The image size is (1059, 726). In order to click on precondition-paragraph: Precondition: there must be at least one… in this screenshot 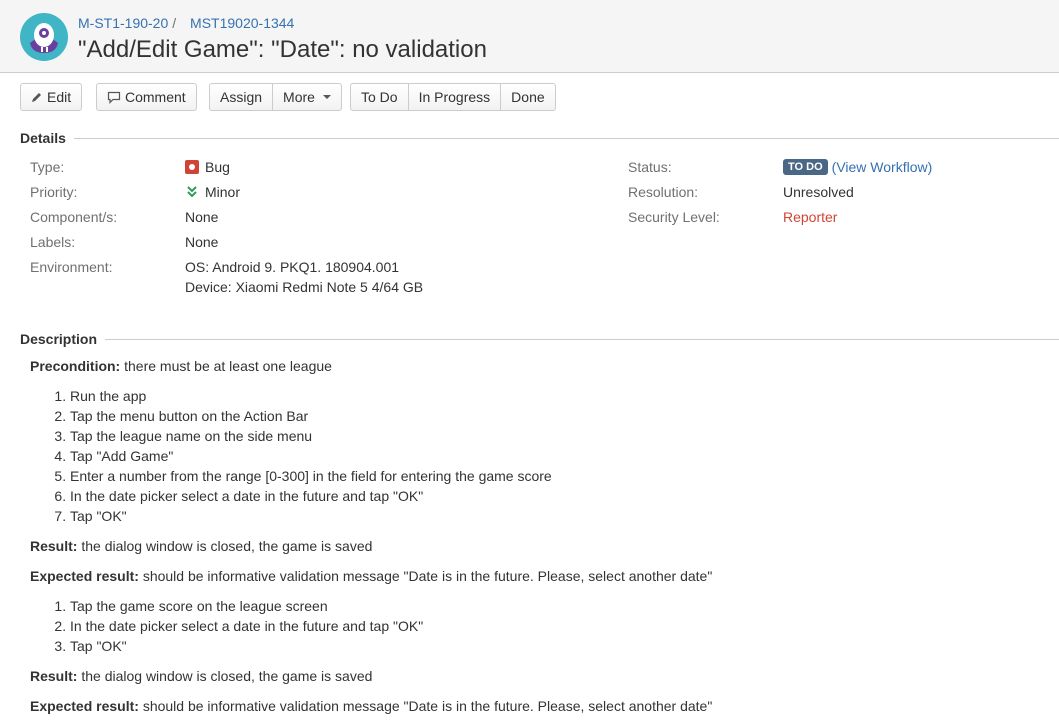, I will do `click(530, 366)`.